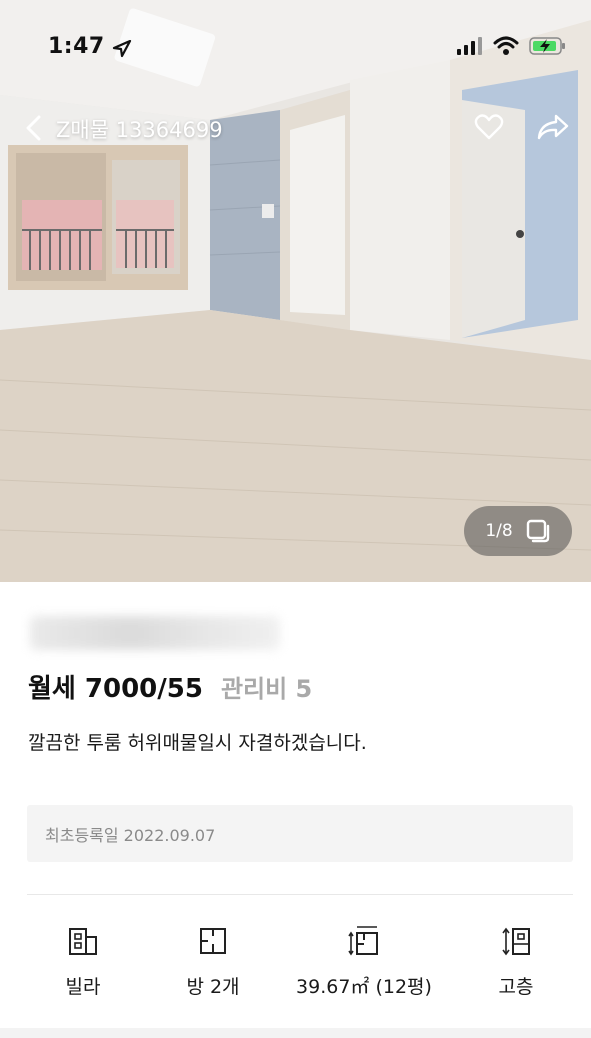 This screenshot has width=591, height=1038. What do you see at coordinates (266, 689) in the screenshot?
I see `maintenance-fee: 관리비 5` at bounding box center [266, 689].